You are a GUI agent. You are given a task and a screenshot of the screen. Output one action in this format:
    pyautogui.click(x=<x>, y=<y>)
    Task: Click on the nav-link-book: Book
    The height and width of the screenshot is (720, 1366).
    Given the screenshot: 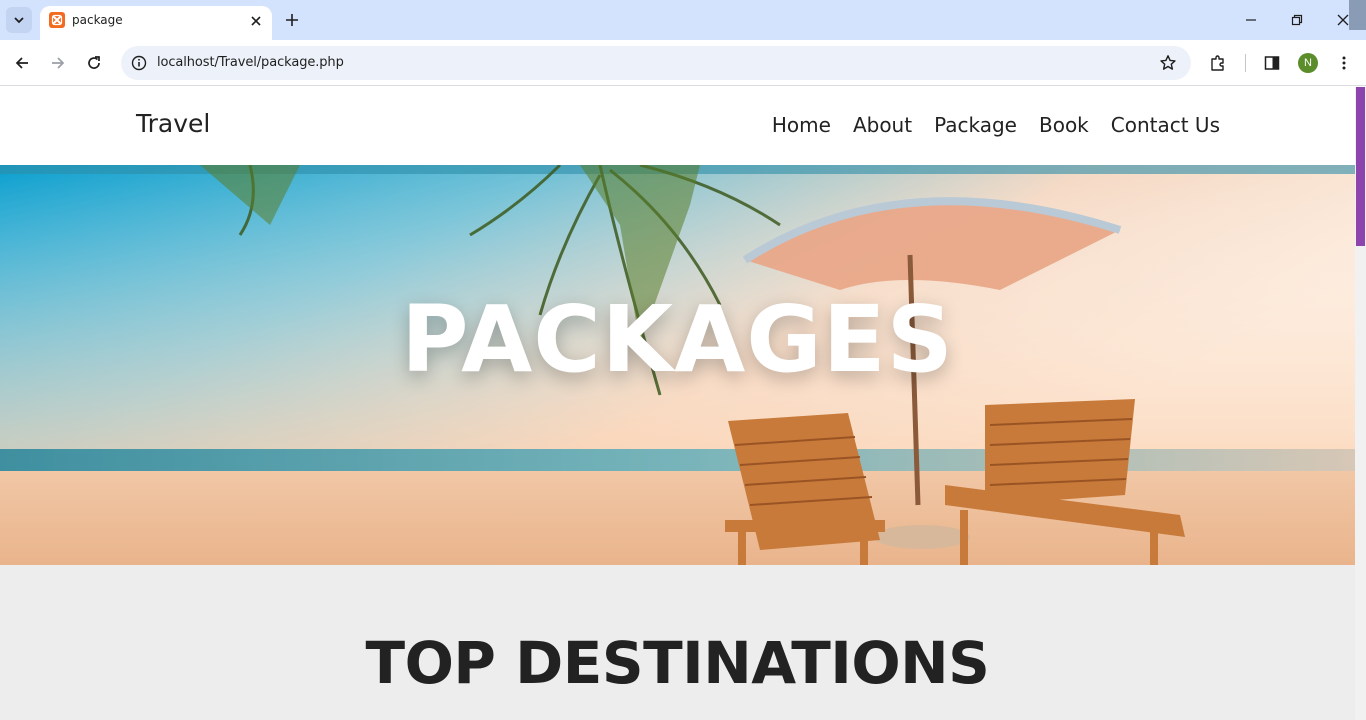 What is the action you would take?
    pyautogui.click(x=1064, y=125)
    